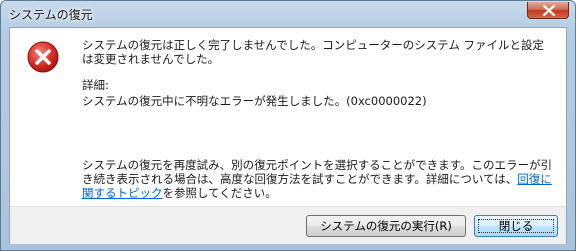  I want to click on details-label: 詳細:, so click(95, 85).